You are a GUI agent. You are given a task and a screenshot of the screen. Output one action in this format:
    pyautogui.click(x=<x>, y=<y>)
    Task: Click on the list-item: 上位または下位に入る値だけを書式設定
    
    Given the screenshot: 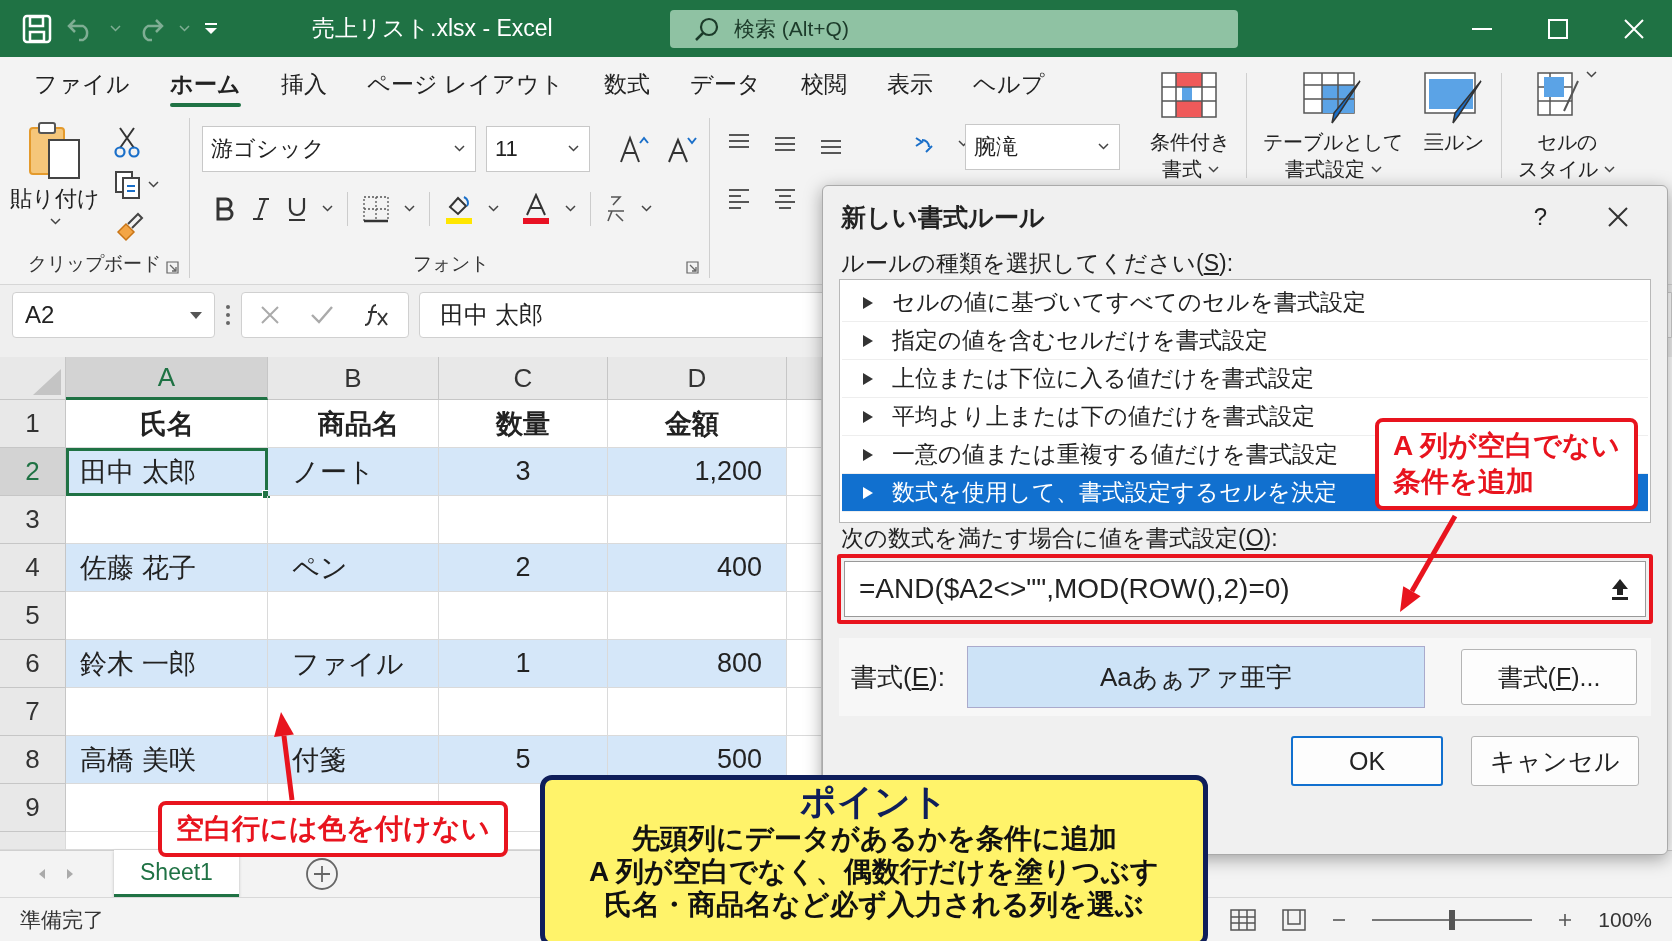 What is the action you would take?
    pyautogui.click(x=1245, y=379)
    